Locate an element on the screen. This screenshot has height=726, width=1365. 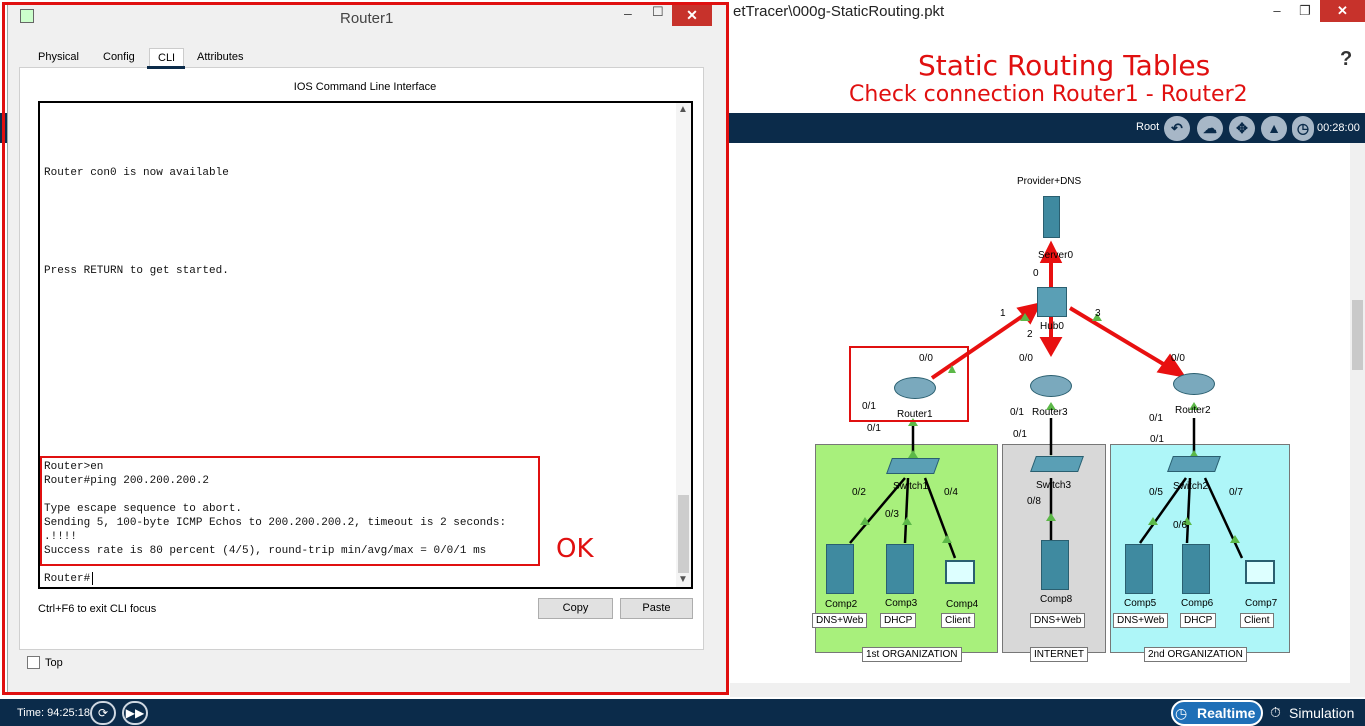
comp8-server-icon is located at coordinates (1055, 565).